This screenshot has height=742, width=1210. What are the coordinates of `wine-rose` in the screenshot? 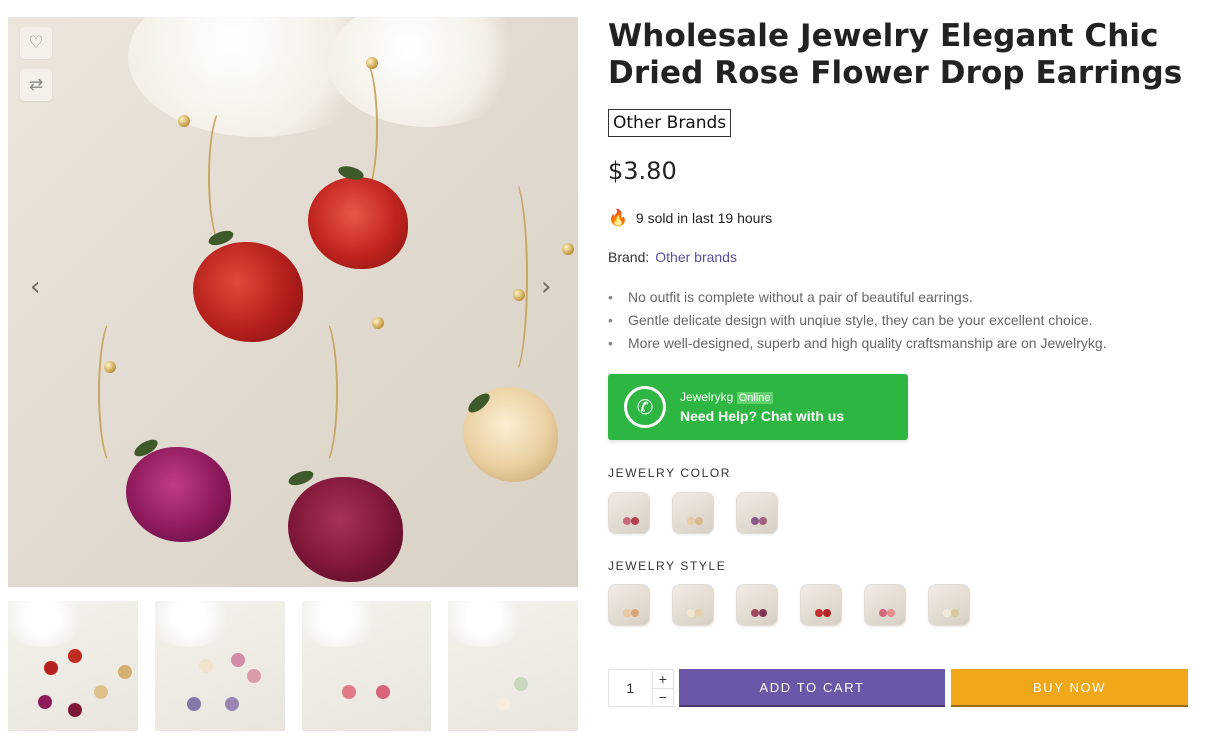 It's located at (345, 529).